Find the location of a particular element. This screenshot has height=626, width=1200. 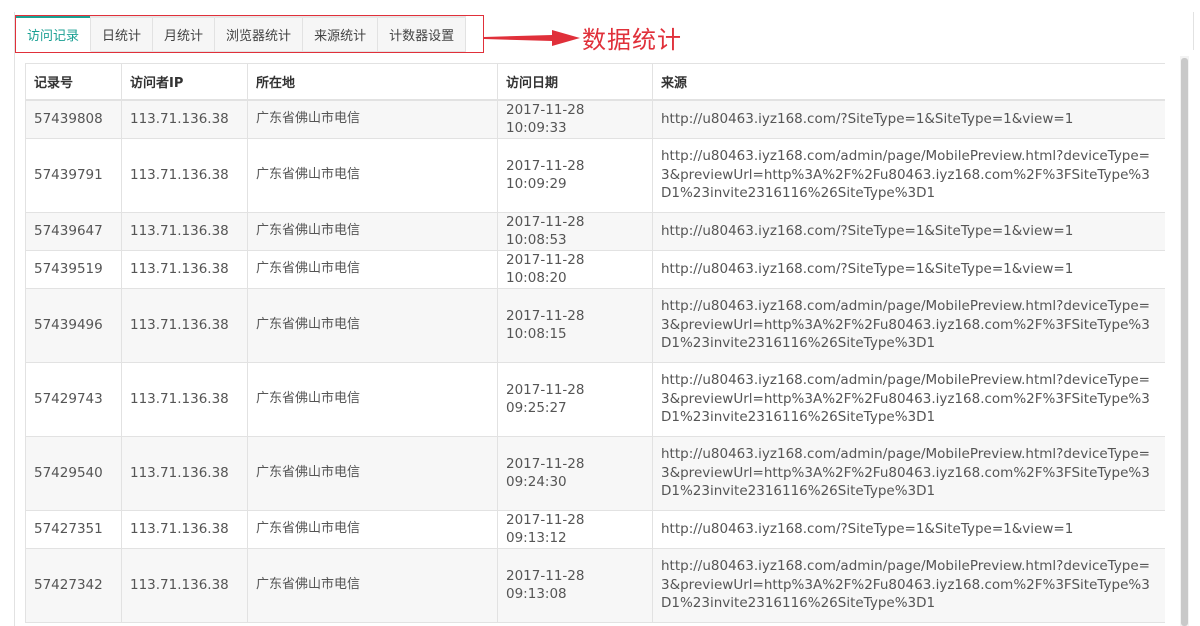

cell-visit-date: 2017-11-28 09:13:08 is located at coordinates (575, 585).